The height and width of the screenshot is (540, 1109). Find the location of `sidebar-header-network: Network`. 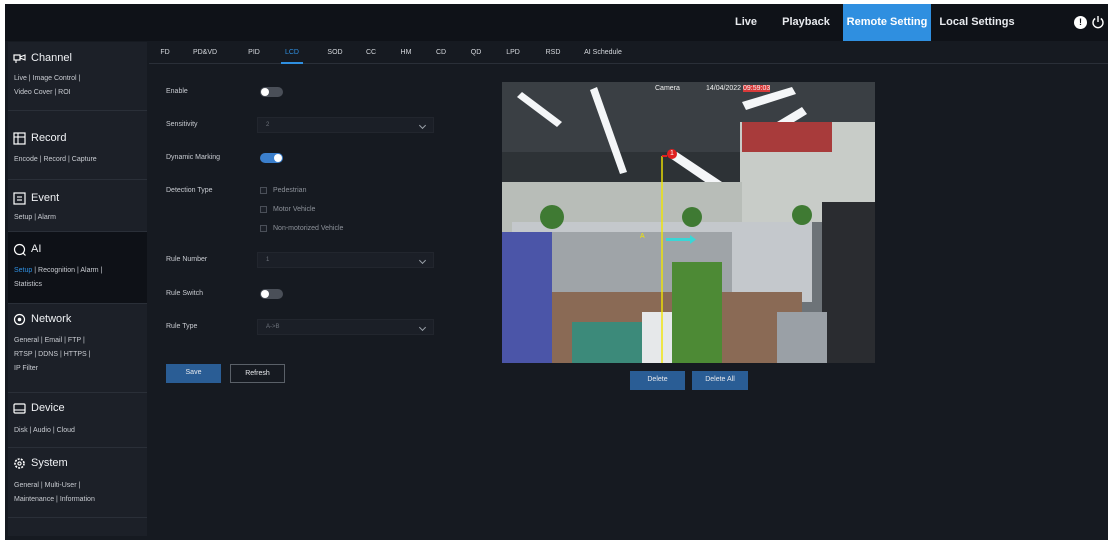

sidebar-header-network: Network is located at coordinates (42, 319).